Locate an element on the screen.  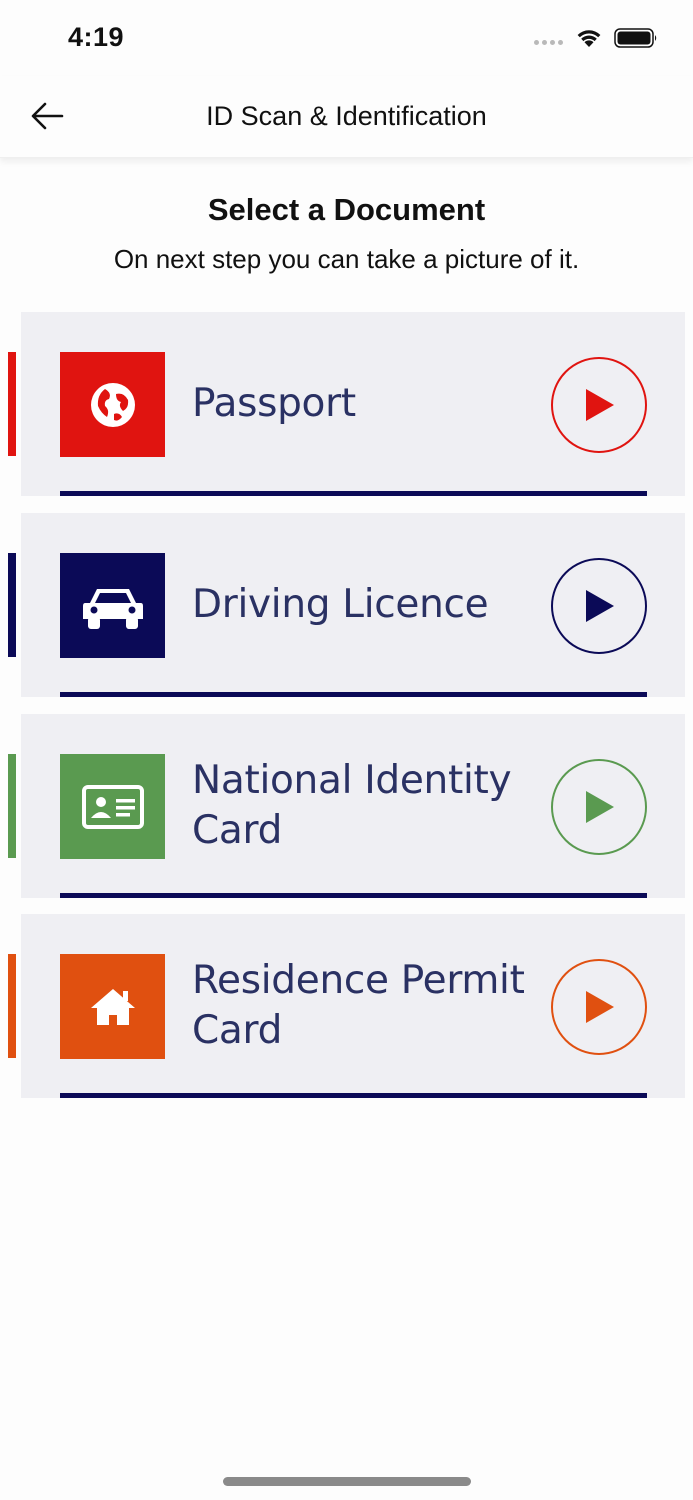
residence-permit-card-card: Residence Permit Card is located at coordinates (346, 1006).